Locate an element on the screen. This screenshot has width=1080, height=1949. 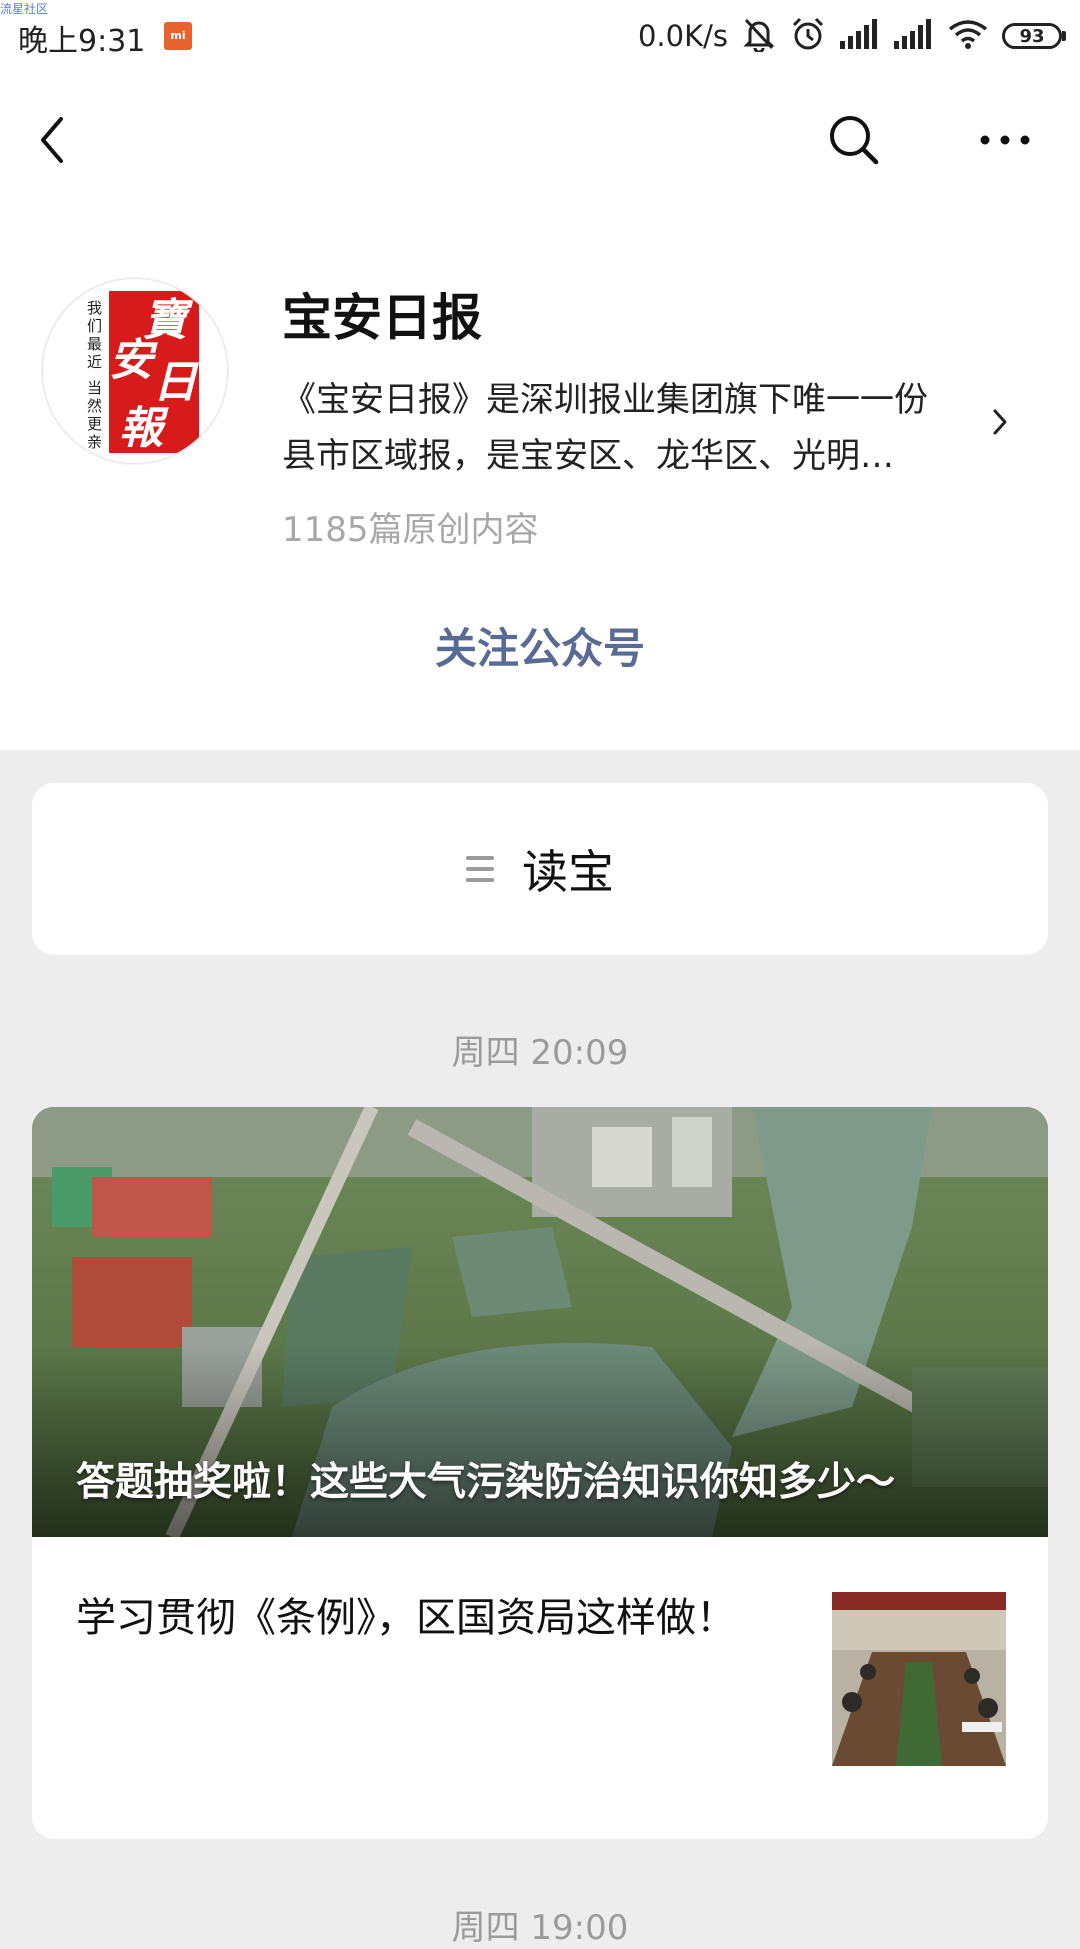
chevron-right-icon is located at coordinates (1000, 422).